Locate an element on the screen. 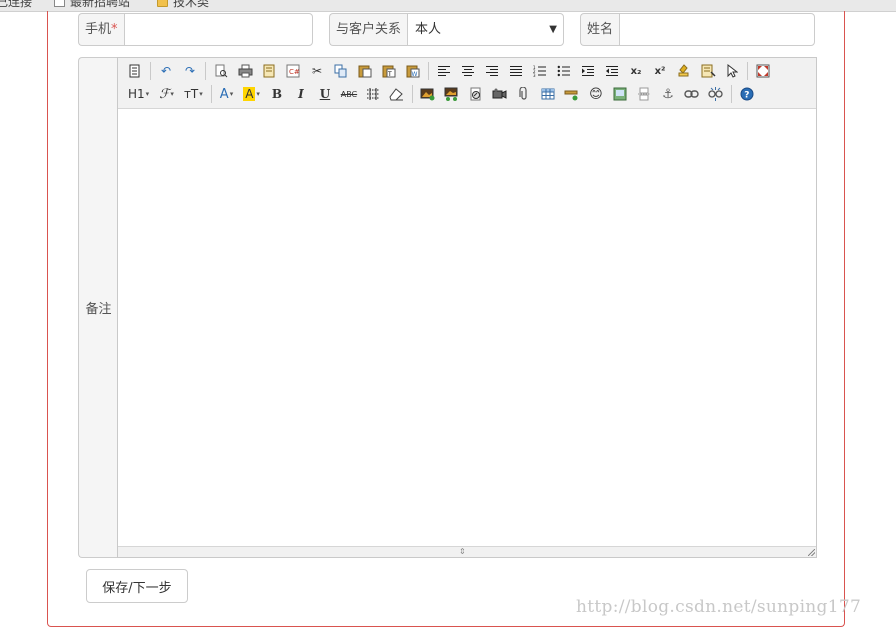 This screenshot has height=629, width=896. relation-select: 本人 ▼ is located at coordinates (485, 29).